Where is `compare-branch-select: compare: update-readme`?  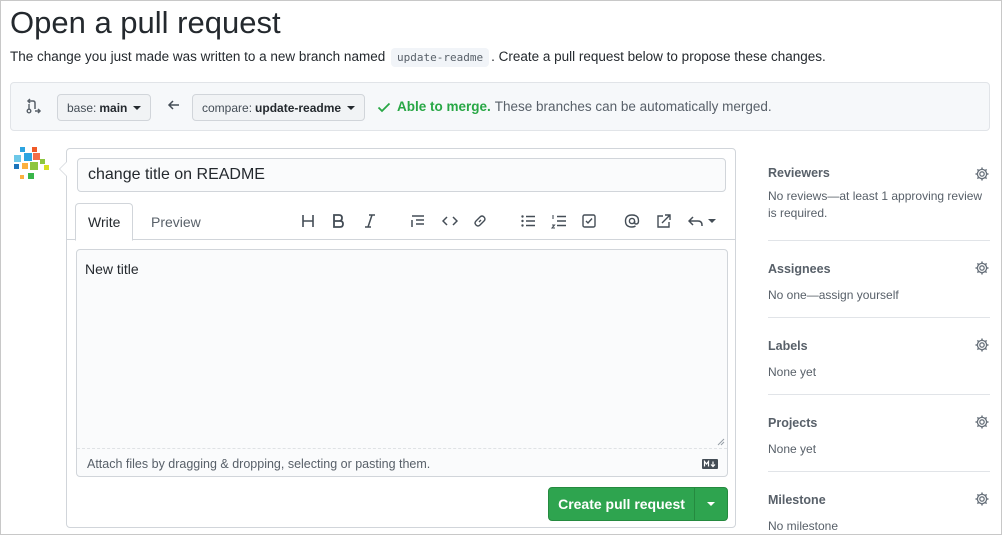
compare-branch-select: compare: update-readme is located at coordinates (279, 107).